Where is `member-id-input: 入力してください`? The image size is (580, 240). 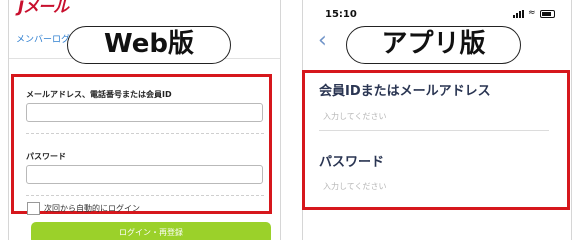
member-id-input: 入力してください is located at coordinates (355, 116).